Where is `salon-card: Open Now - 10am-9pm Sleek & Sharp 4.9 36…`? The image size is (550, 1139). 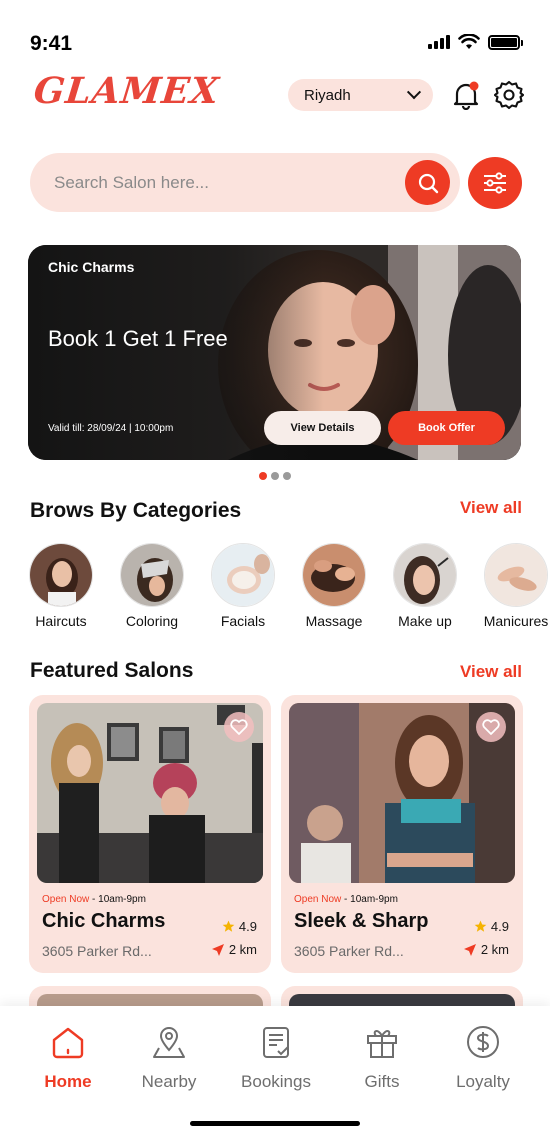
salon-card: Open Now - 10am-9pm Sleek & Sharp 4.9 36… is located at coordinates (402, 834).